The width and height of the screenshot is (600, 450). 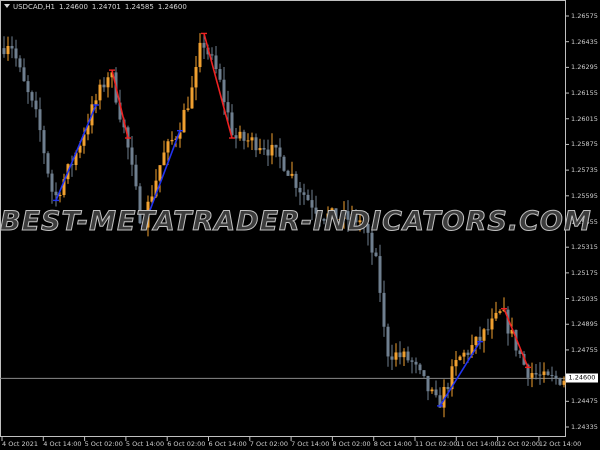 I want to click on x-tick-label: 4 Oct 14:00, so click(x=62, y=444).